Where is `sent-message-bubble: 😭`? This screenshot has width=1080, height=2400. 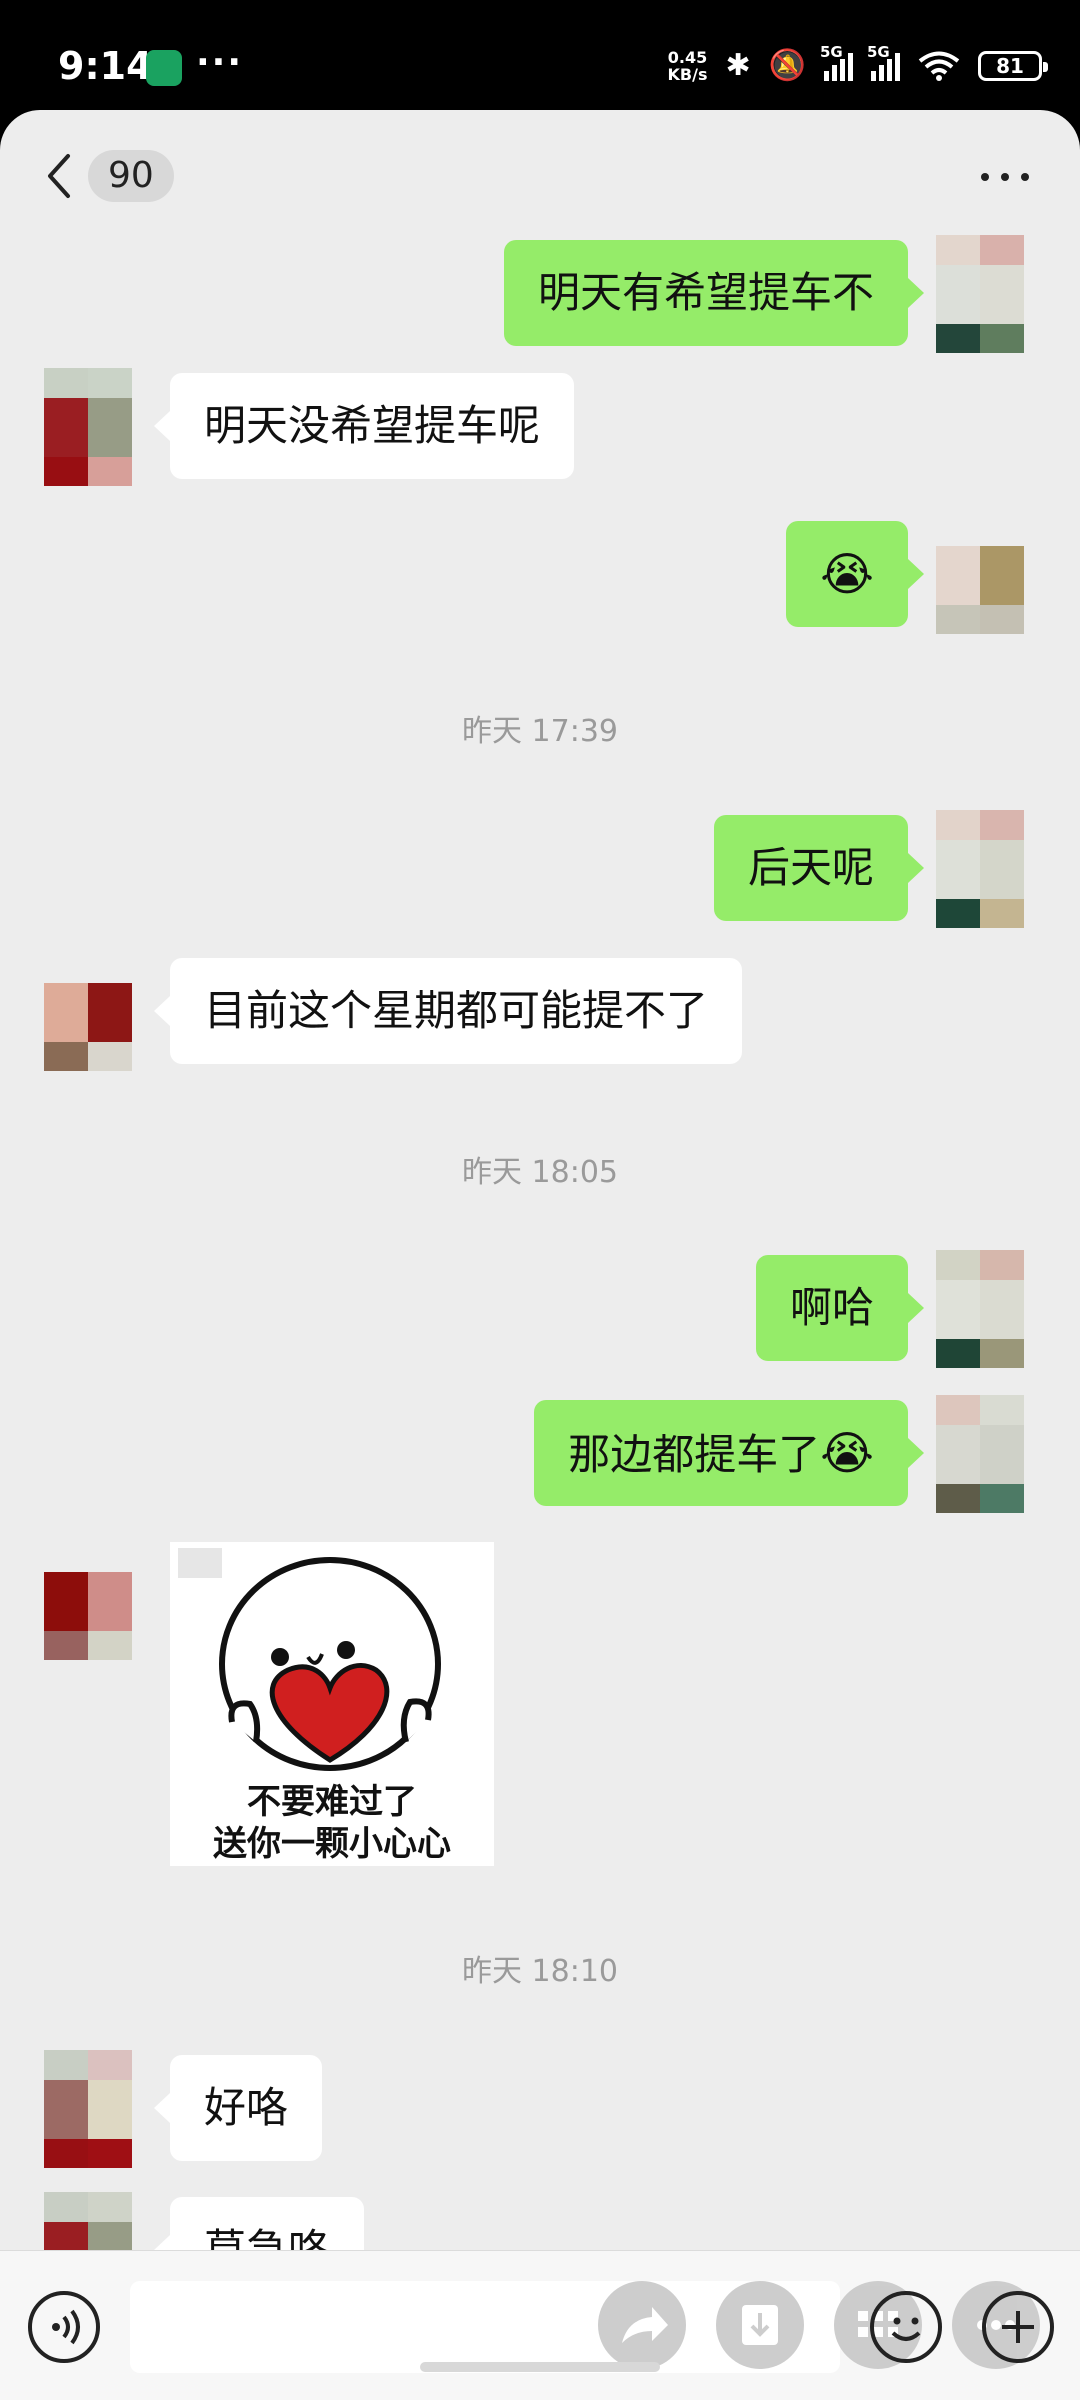
sent-message-bubble: 😭 is located at coordinates (855, 574).